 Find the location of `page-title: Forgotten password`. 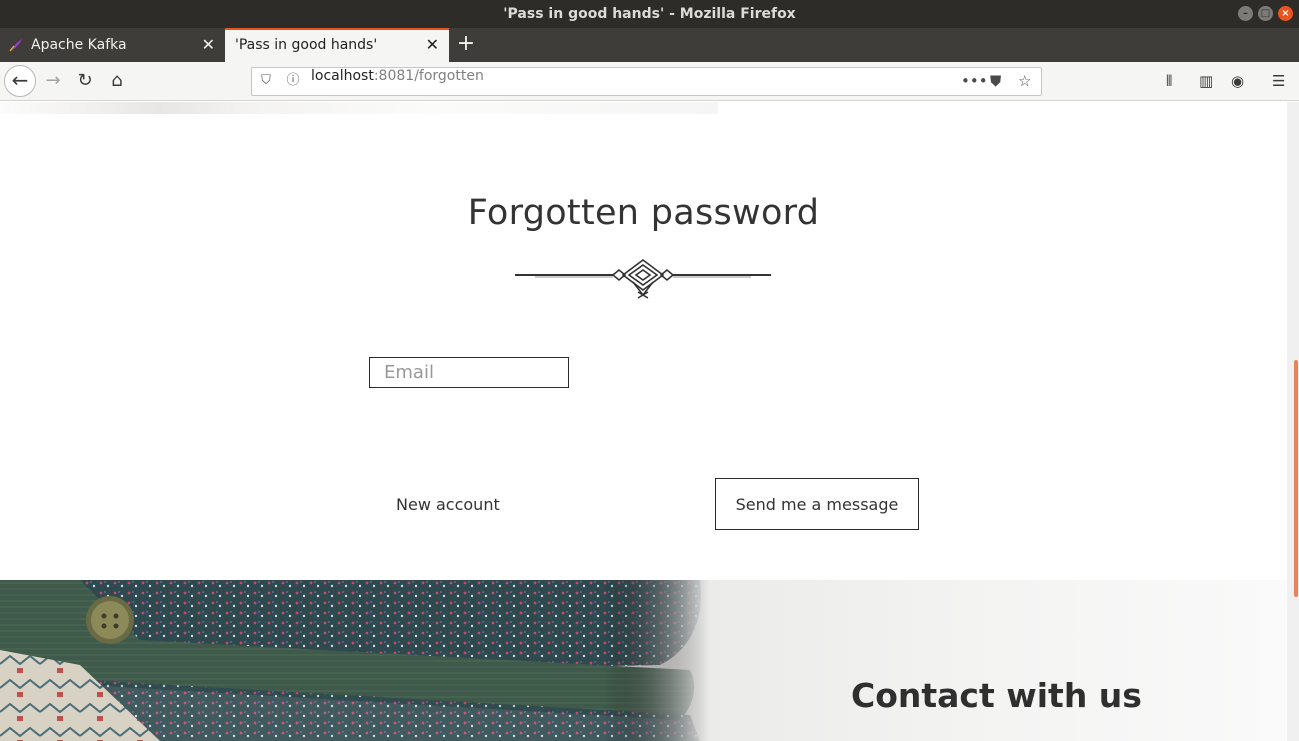

page-title: Forgotten password is located at coordinates (643, 213).